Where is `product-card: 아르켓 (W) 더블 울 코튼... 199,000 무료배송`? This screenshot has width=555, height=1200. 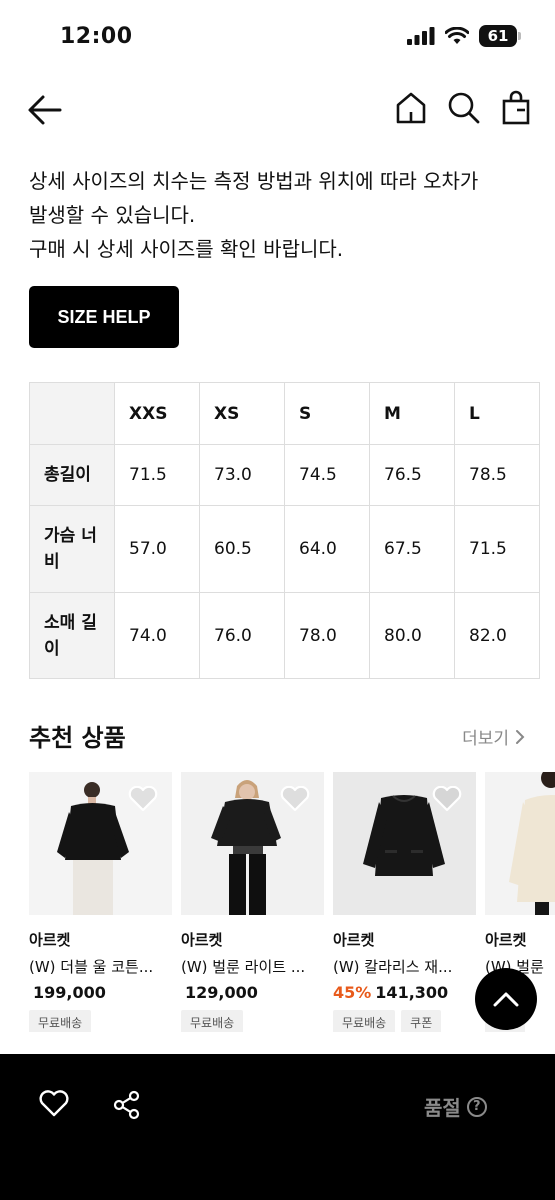 product-card: 아르켓 (W) 더블 울 코튼... 199,000 무료배송 is located at coordinates (100, 902).